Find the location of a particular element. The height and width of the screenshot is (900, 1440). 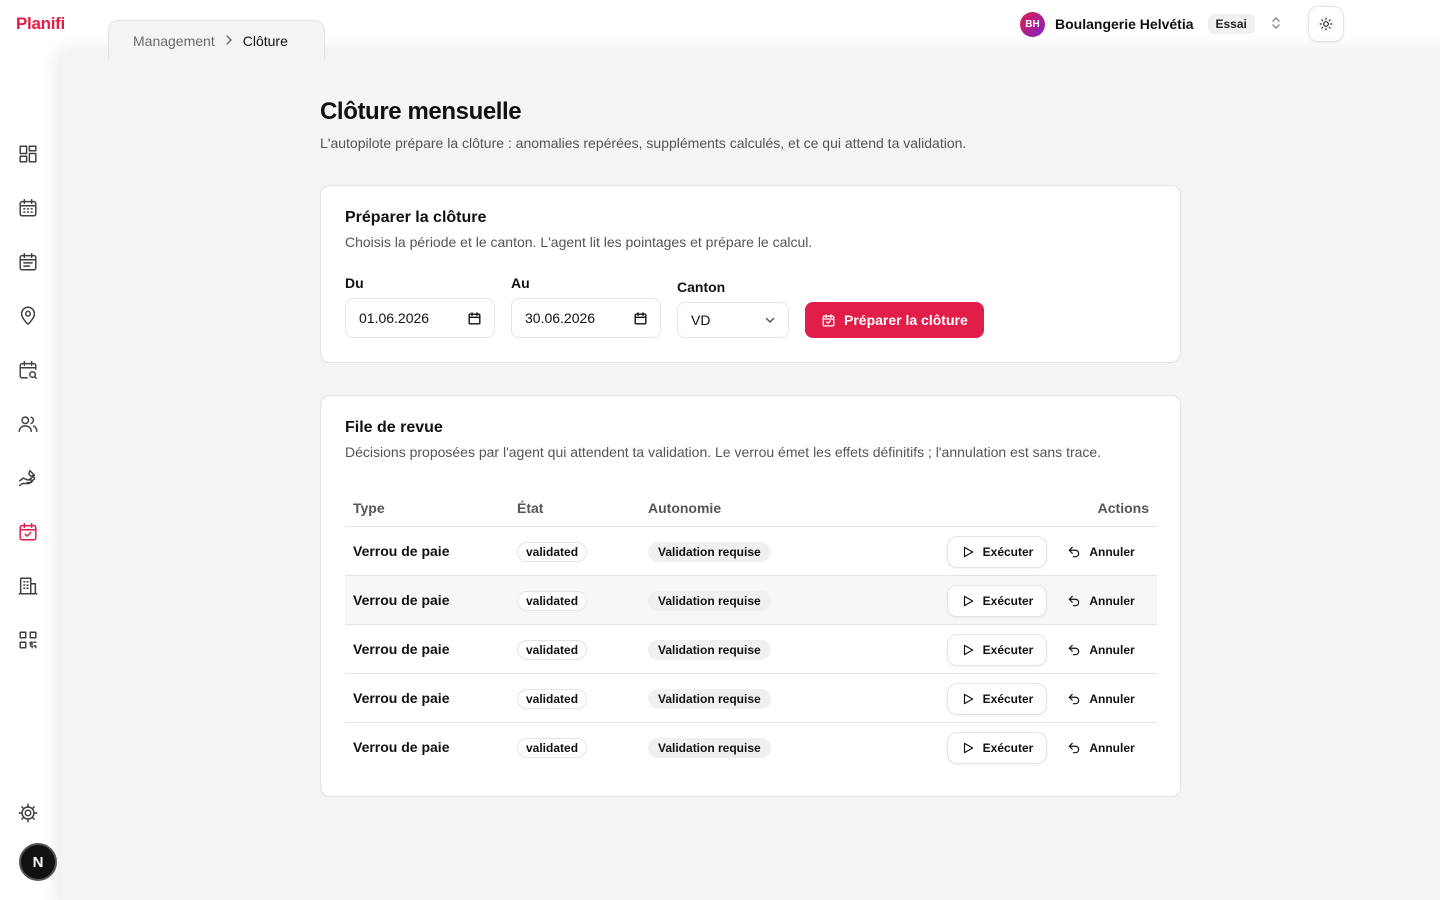

review-title: File de revue is located at coordinates (394, 427).